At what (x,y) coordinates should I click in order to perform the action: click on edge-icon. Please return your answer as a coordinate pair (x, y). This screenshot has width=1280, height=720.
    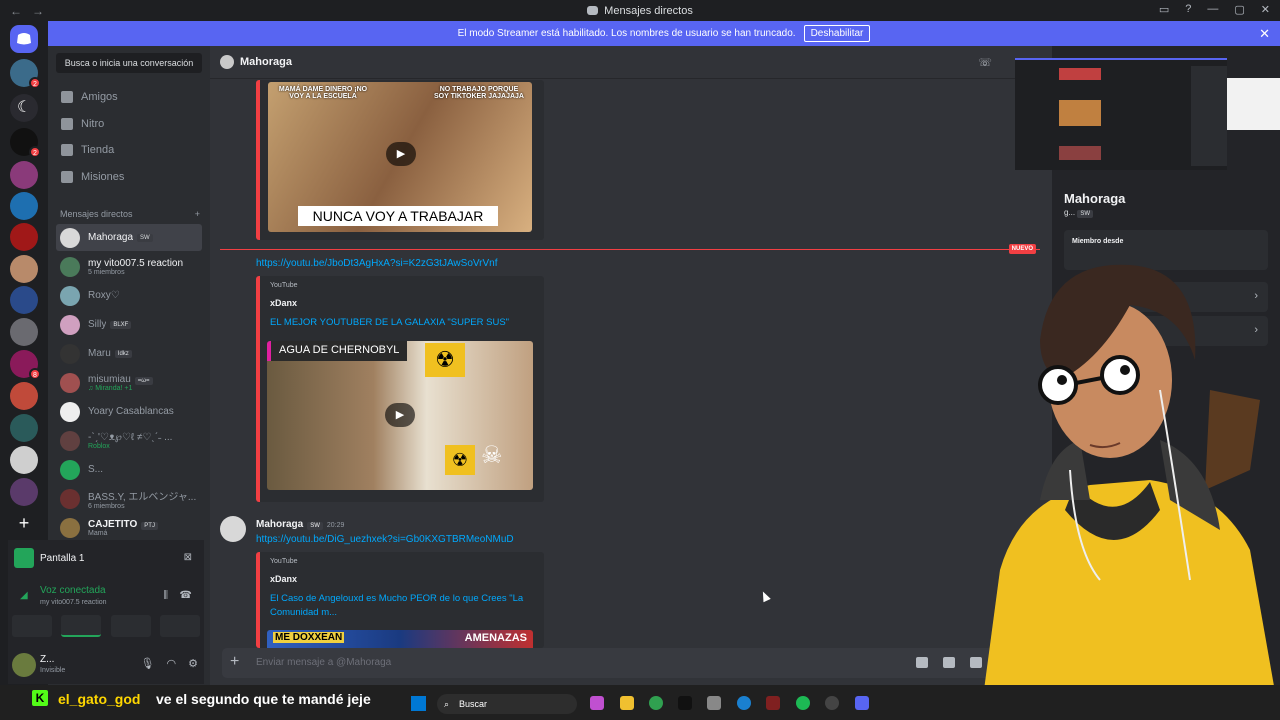
    Looking at the image, I should click on (744, 703).